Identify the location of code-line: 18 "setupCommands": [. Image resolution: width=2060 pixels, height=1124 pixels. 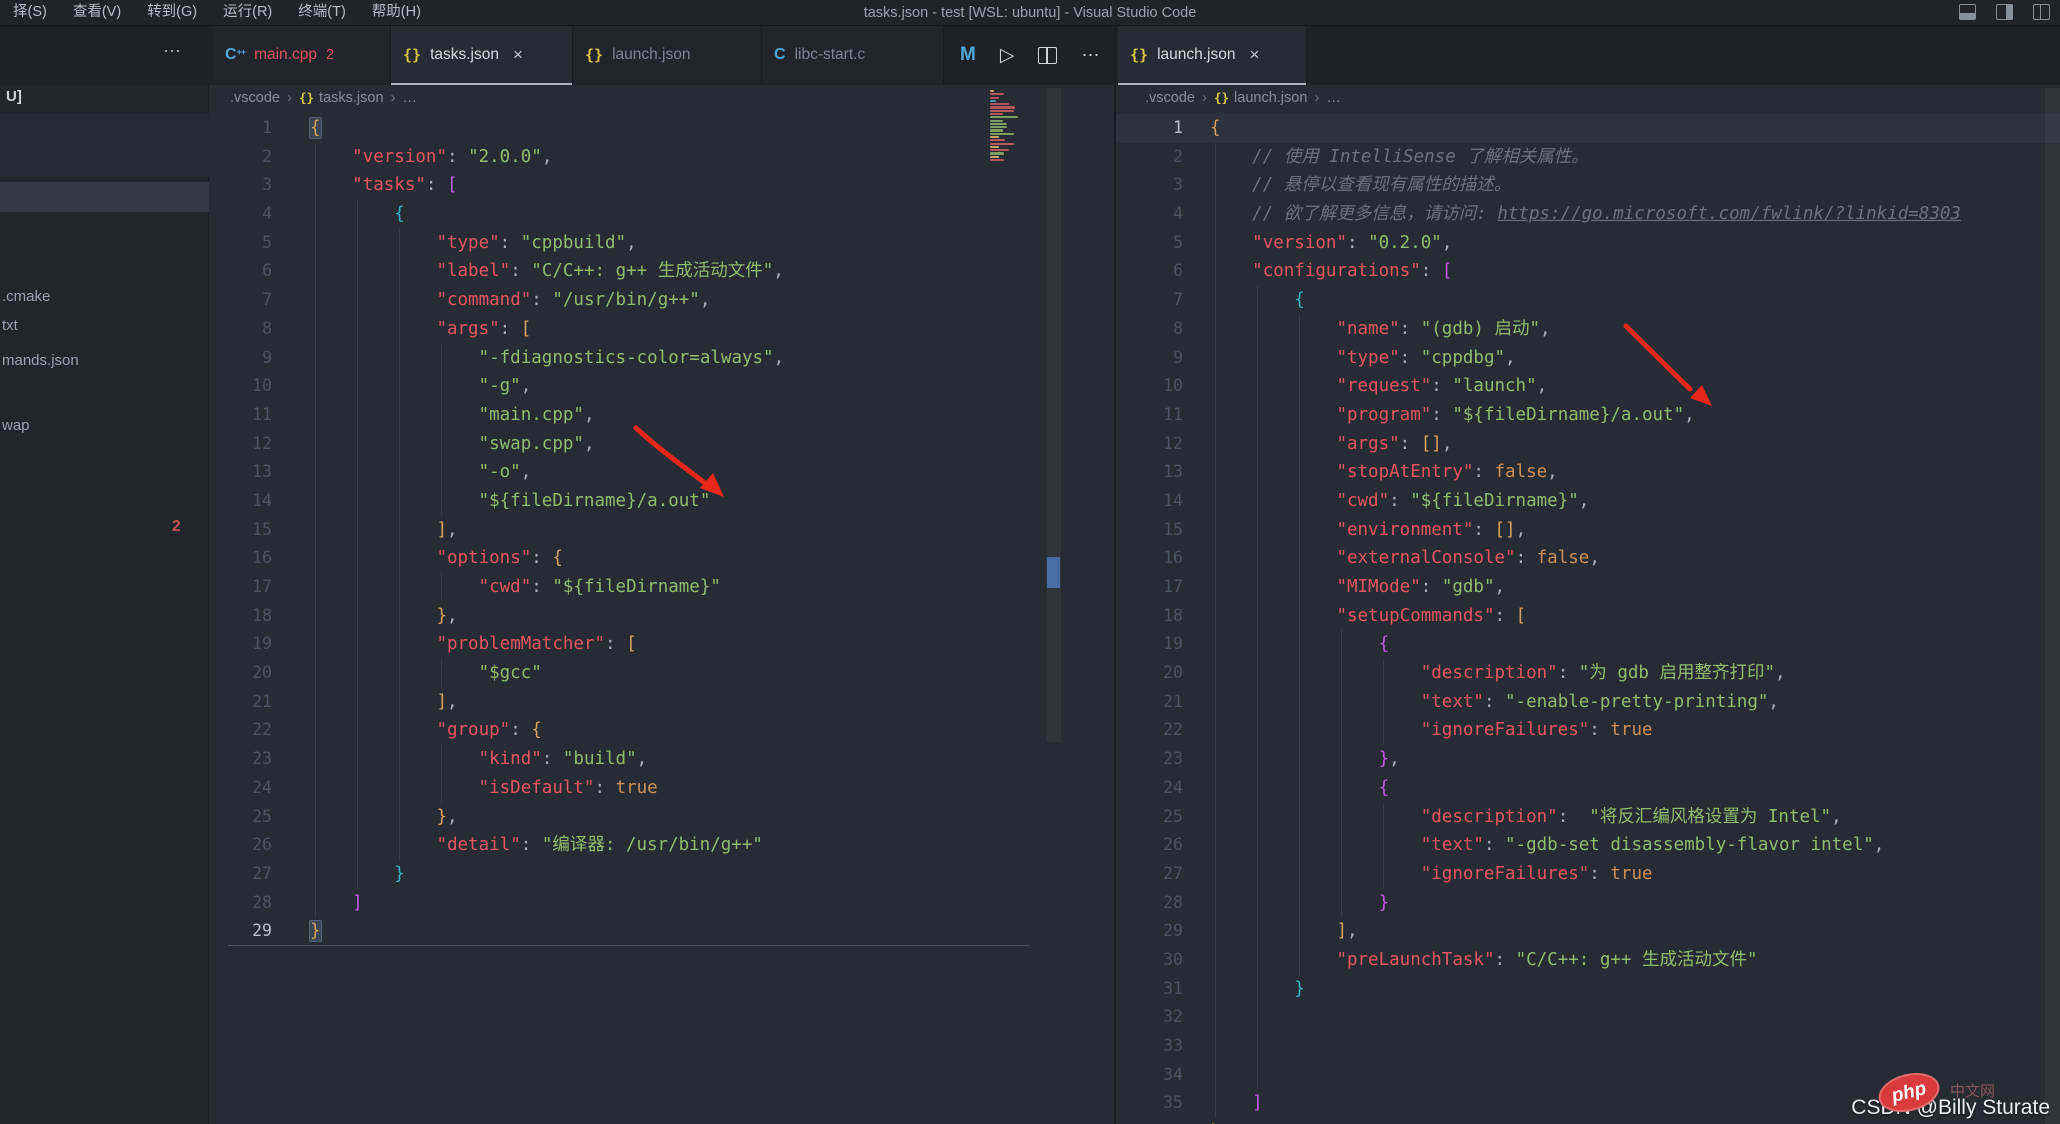
(1587, 616).